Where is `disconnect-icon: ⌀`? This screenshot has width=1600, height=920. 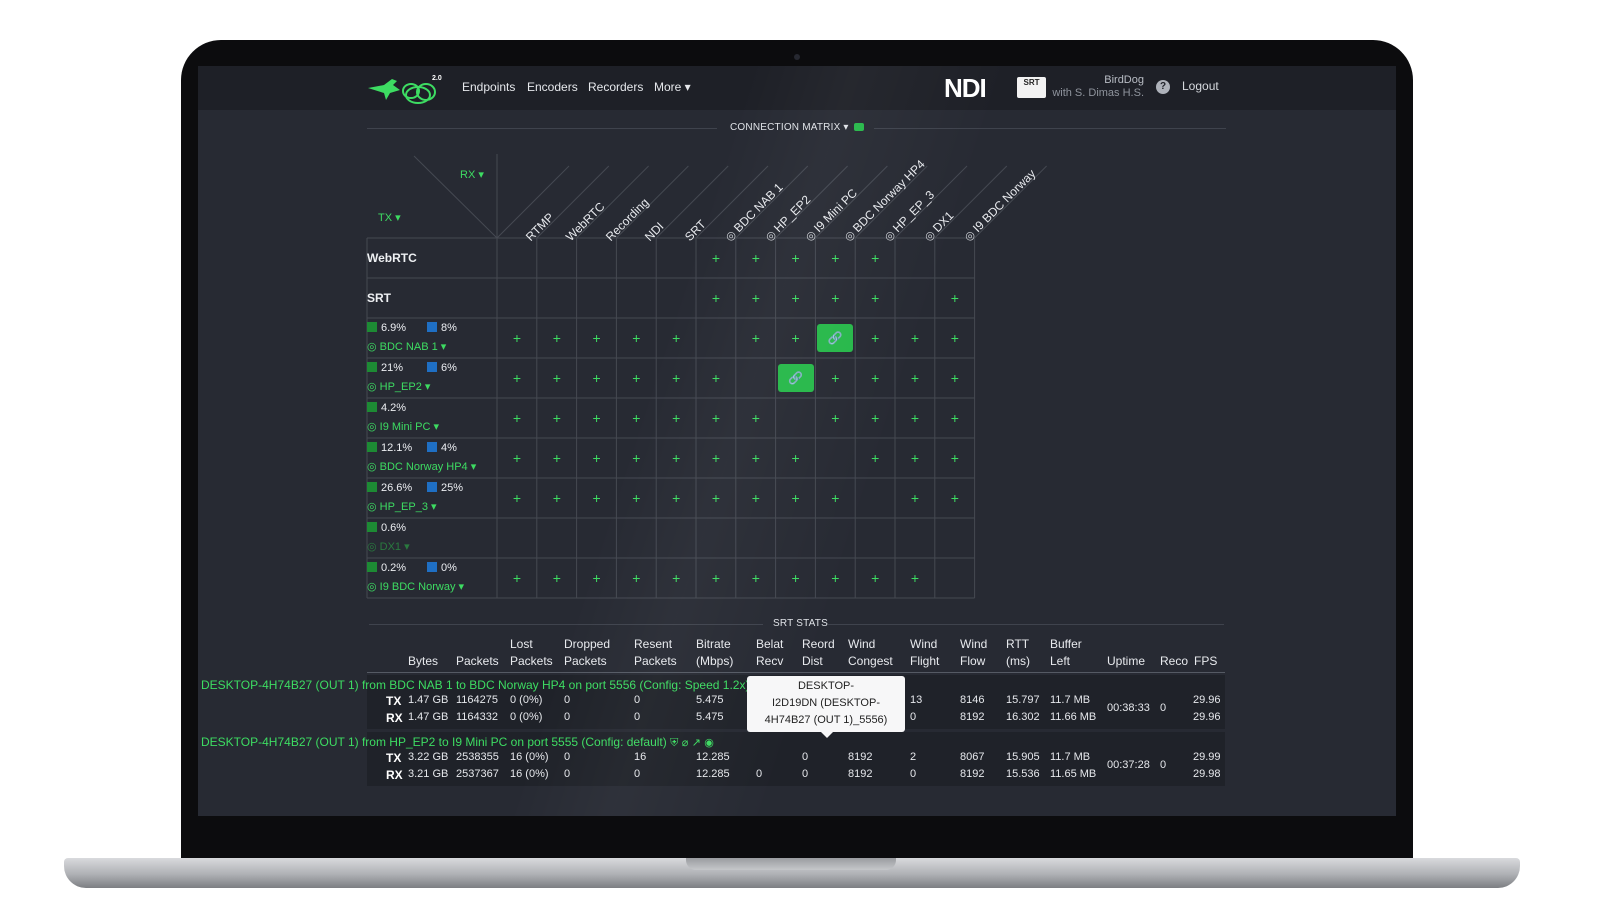 disconnect-icon: ⌀ is located at coordinates (685, 743).